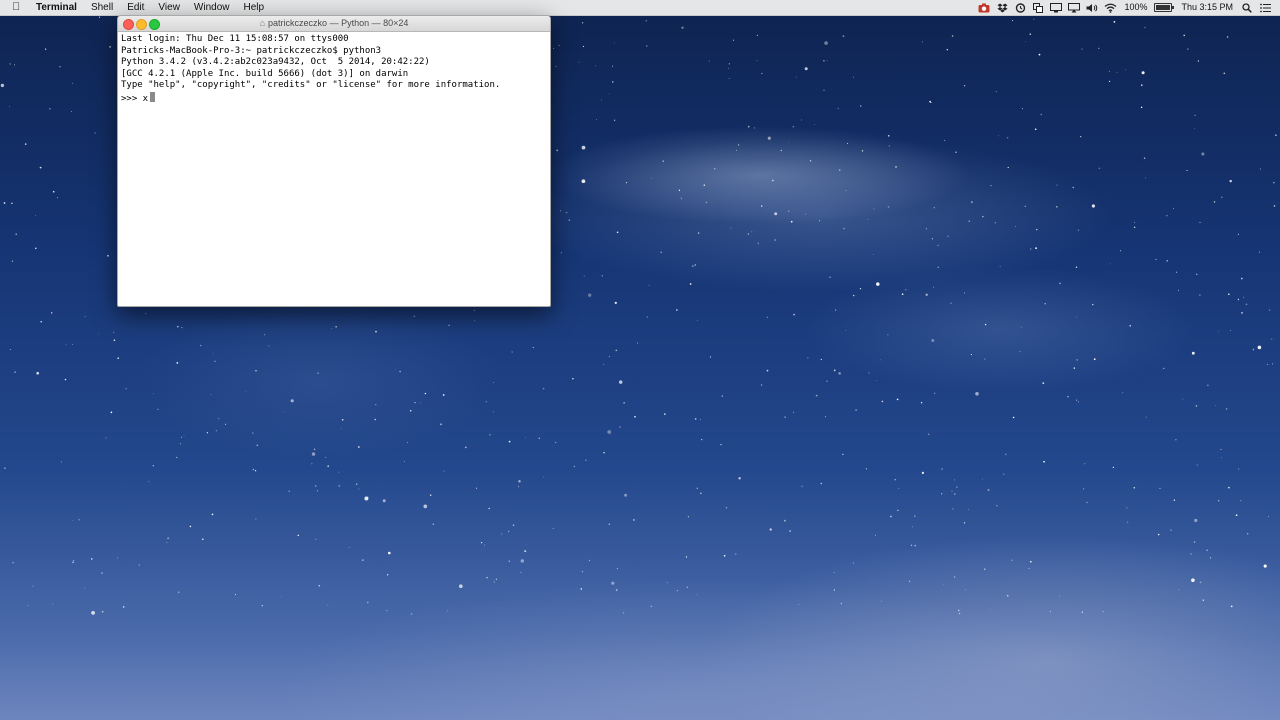 This screenshot has height=720, width=1280. I want to click on battery-icon, so click(1164, 7).